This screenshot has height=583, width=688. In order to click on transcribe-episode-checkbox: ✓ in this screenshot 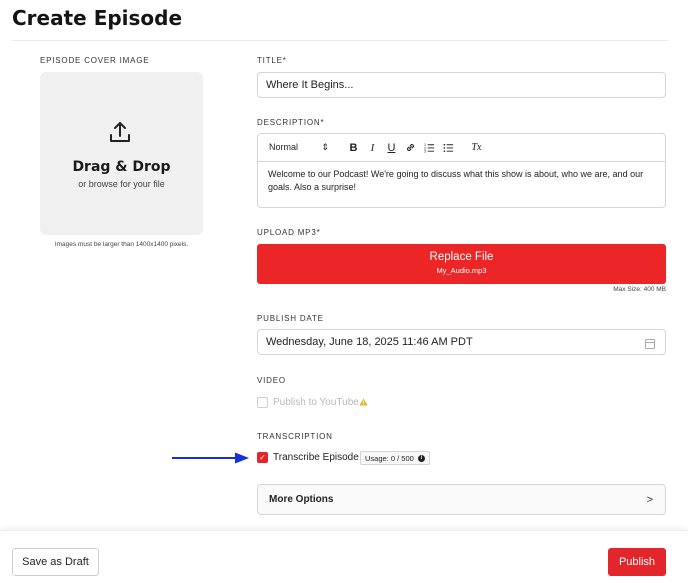, I will do `click(262, 457)`.